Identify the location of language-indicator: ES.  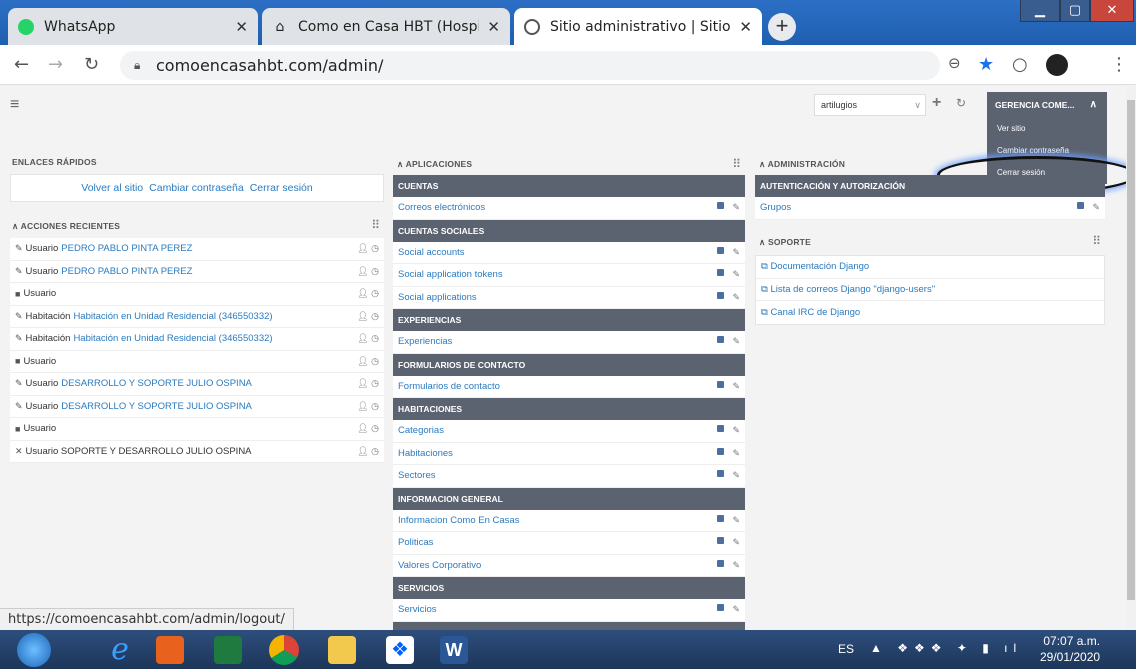
(846, 649).